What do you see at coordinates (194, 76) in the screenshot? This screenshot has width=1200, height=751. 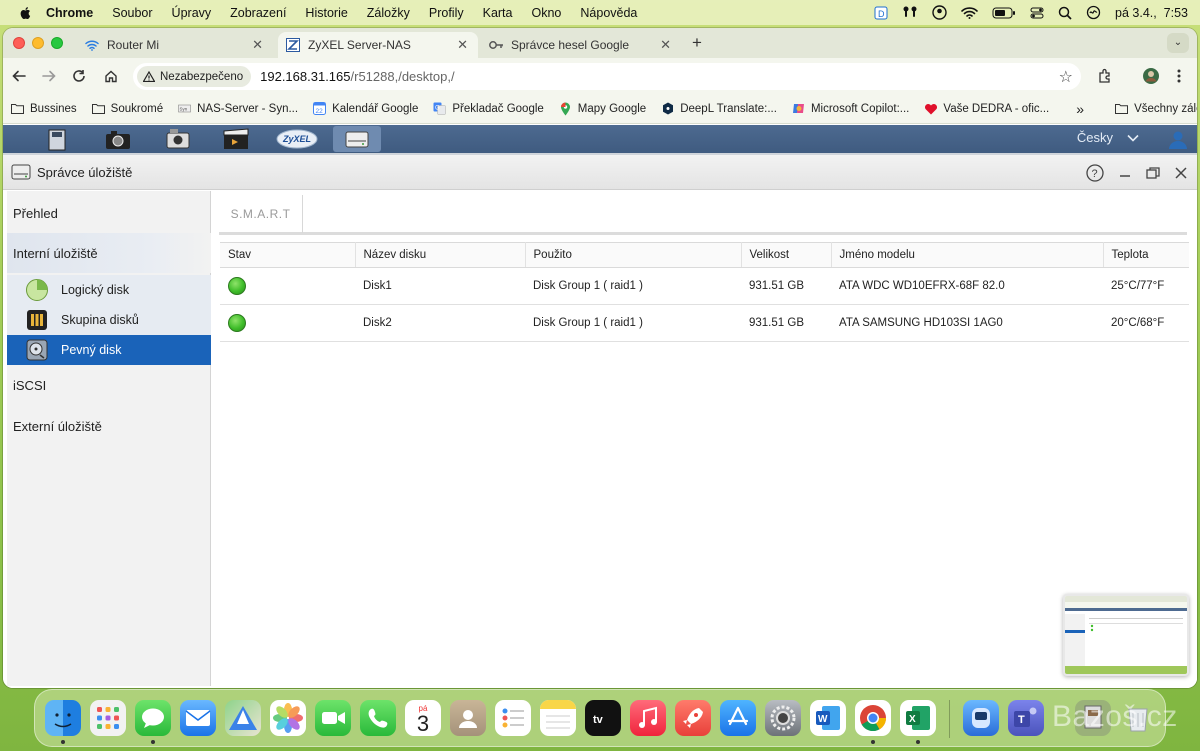 I see `security-chip: Nezabezpečeno` at bounding box center [194, 76].